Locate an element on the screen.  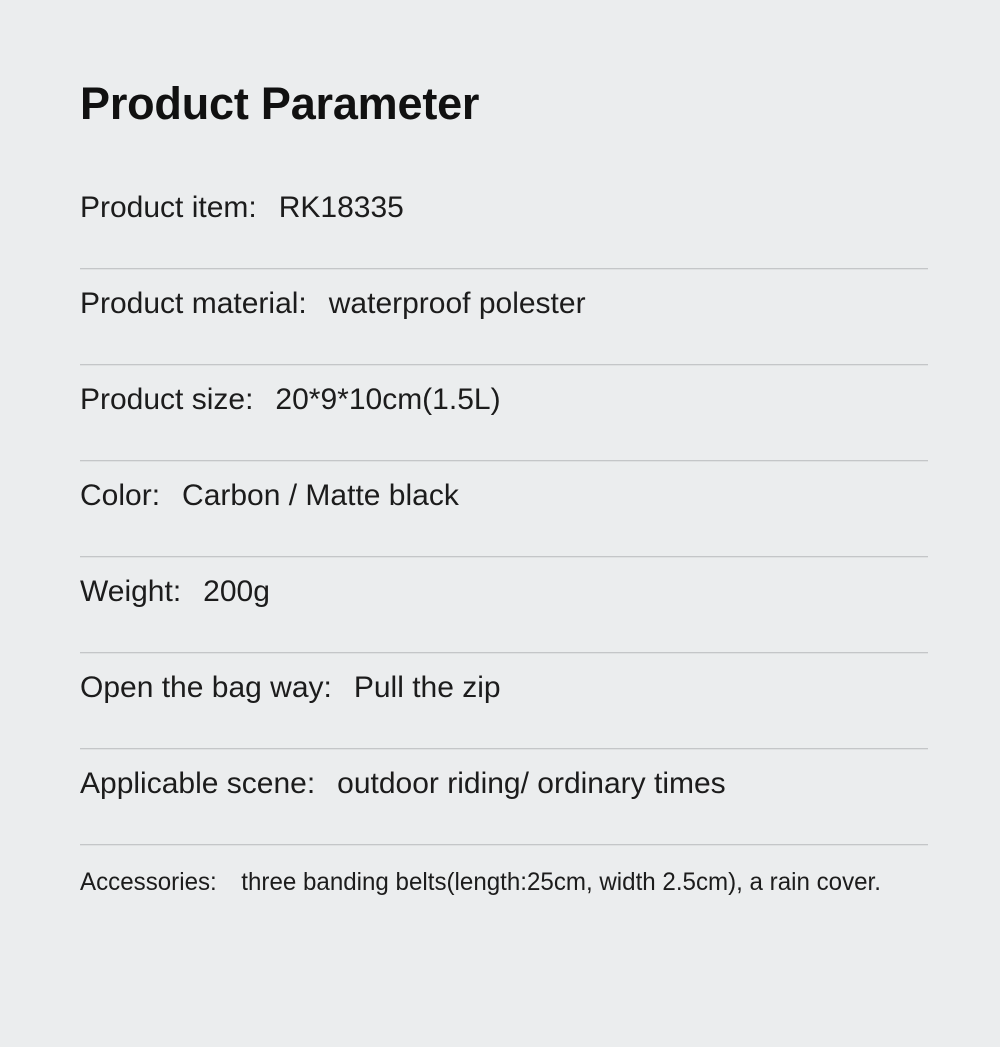
spec-label: Product size: is located at coordinates (167, 399).